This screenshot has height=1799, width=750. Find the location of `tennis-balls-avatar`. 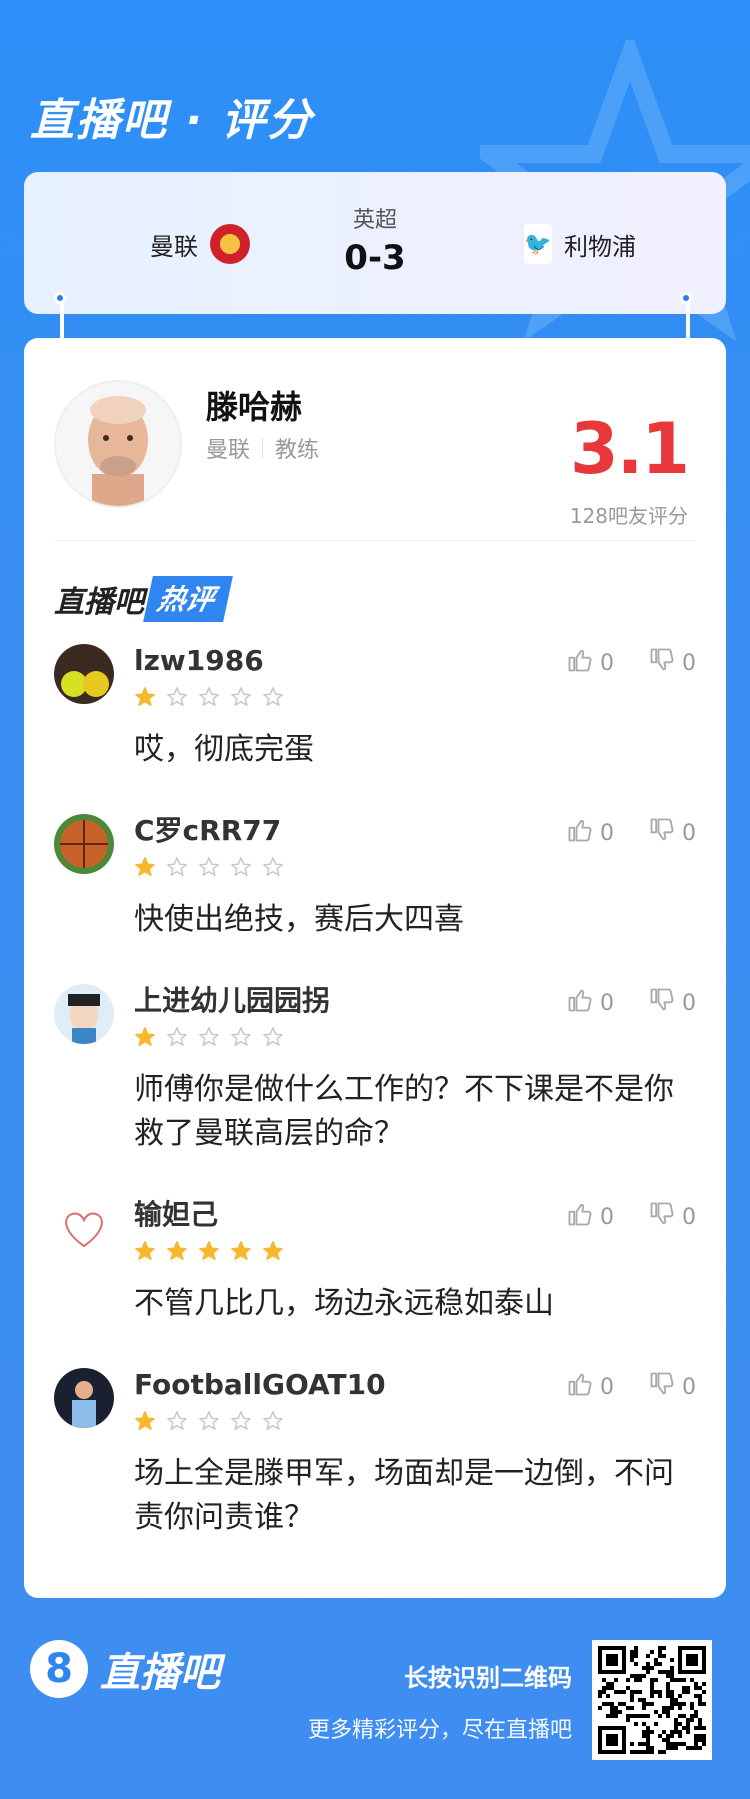

tennis-balls-avatar is located at coordinates (84, 674).